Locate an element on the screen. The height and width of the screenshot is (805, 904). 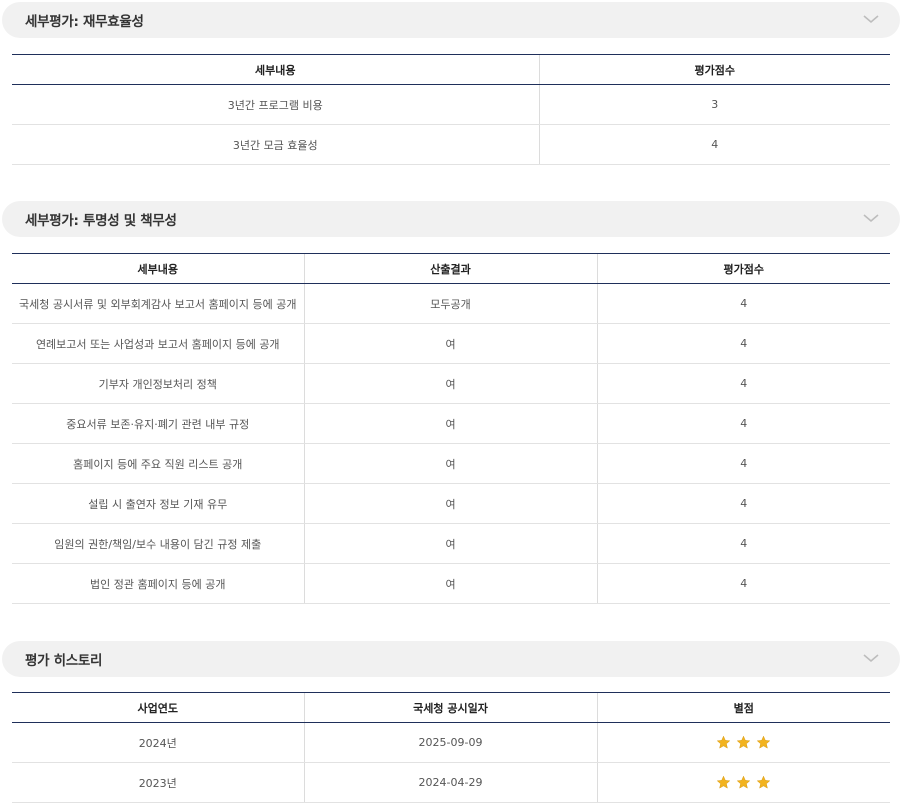
table-row: 홈페이지 등에 주요 직원 리스트 공개 여 4 is located at coordinates (451, 463).